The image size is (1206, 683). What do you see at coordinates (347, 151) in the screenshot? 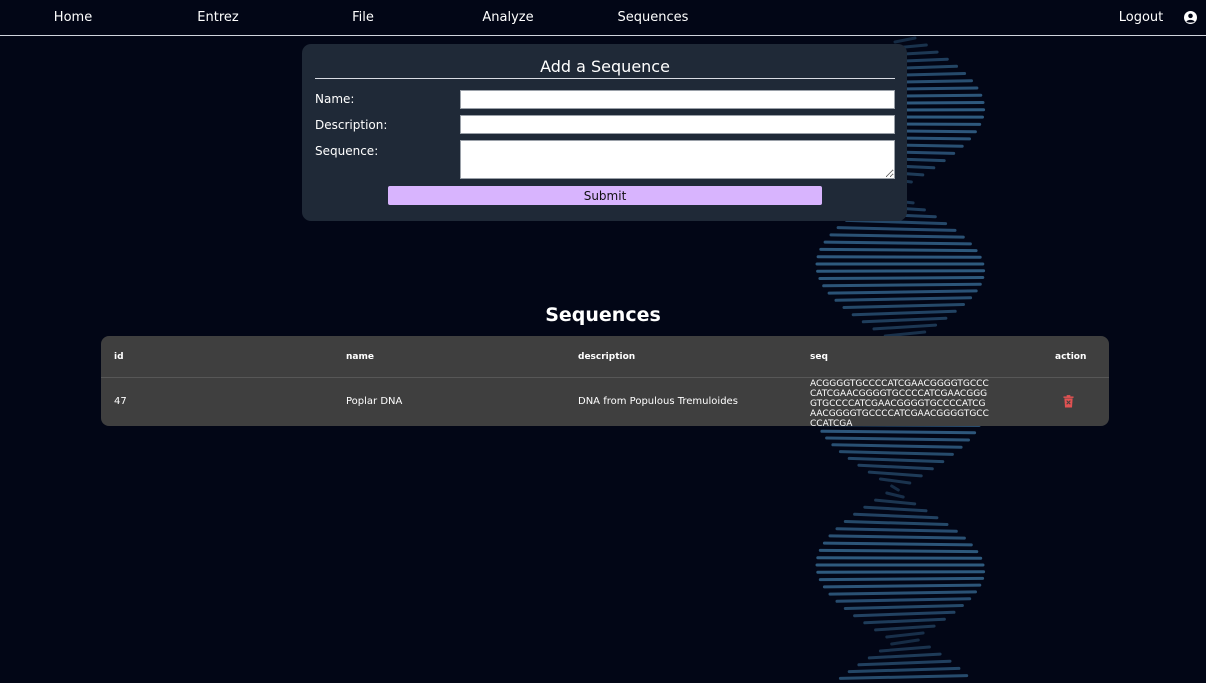
I see `sequence-label: Sequence:` at bounding box center [347, 151].